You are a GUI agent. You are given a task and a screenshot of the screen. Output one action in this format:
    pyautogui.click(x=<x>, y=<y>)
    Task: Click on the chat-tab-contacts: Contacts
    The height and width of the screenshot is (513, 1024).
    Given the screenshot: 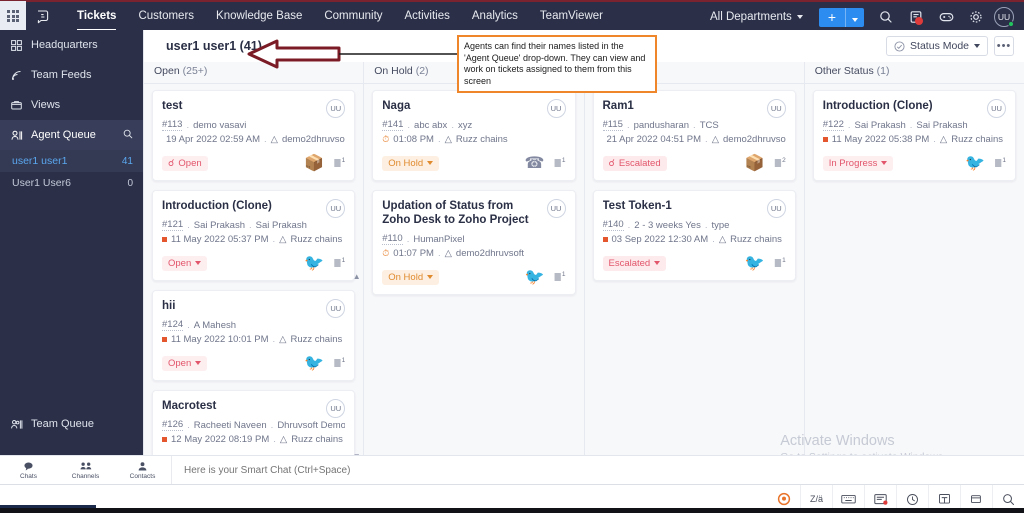 What is the action you would take?
    pyautogui.click(x=142, y=470)
    